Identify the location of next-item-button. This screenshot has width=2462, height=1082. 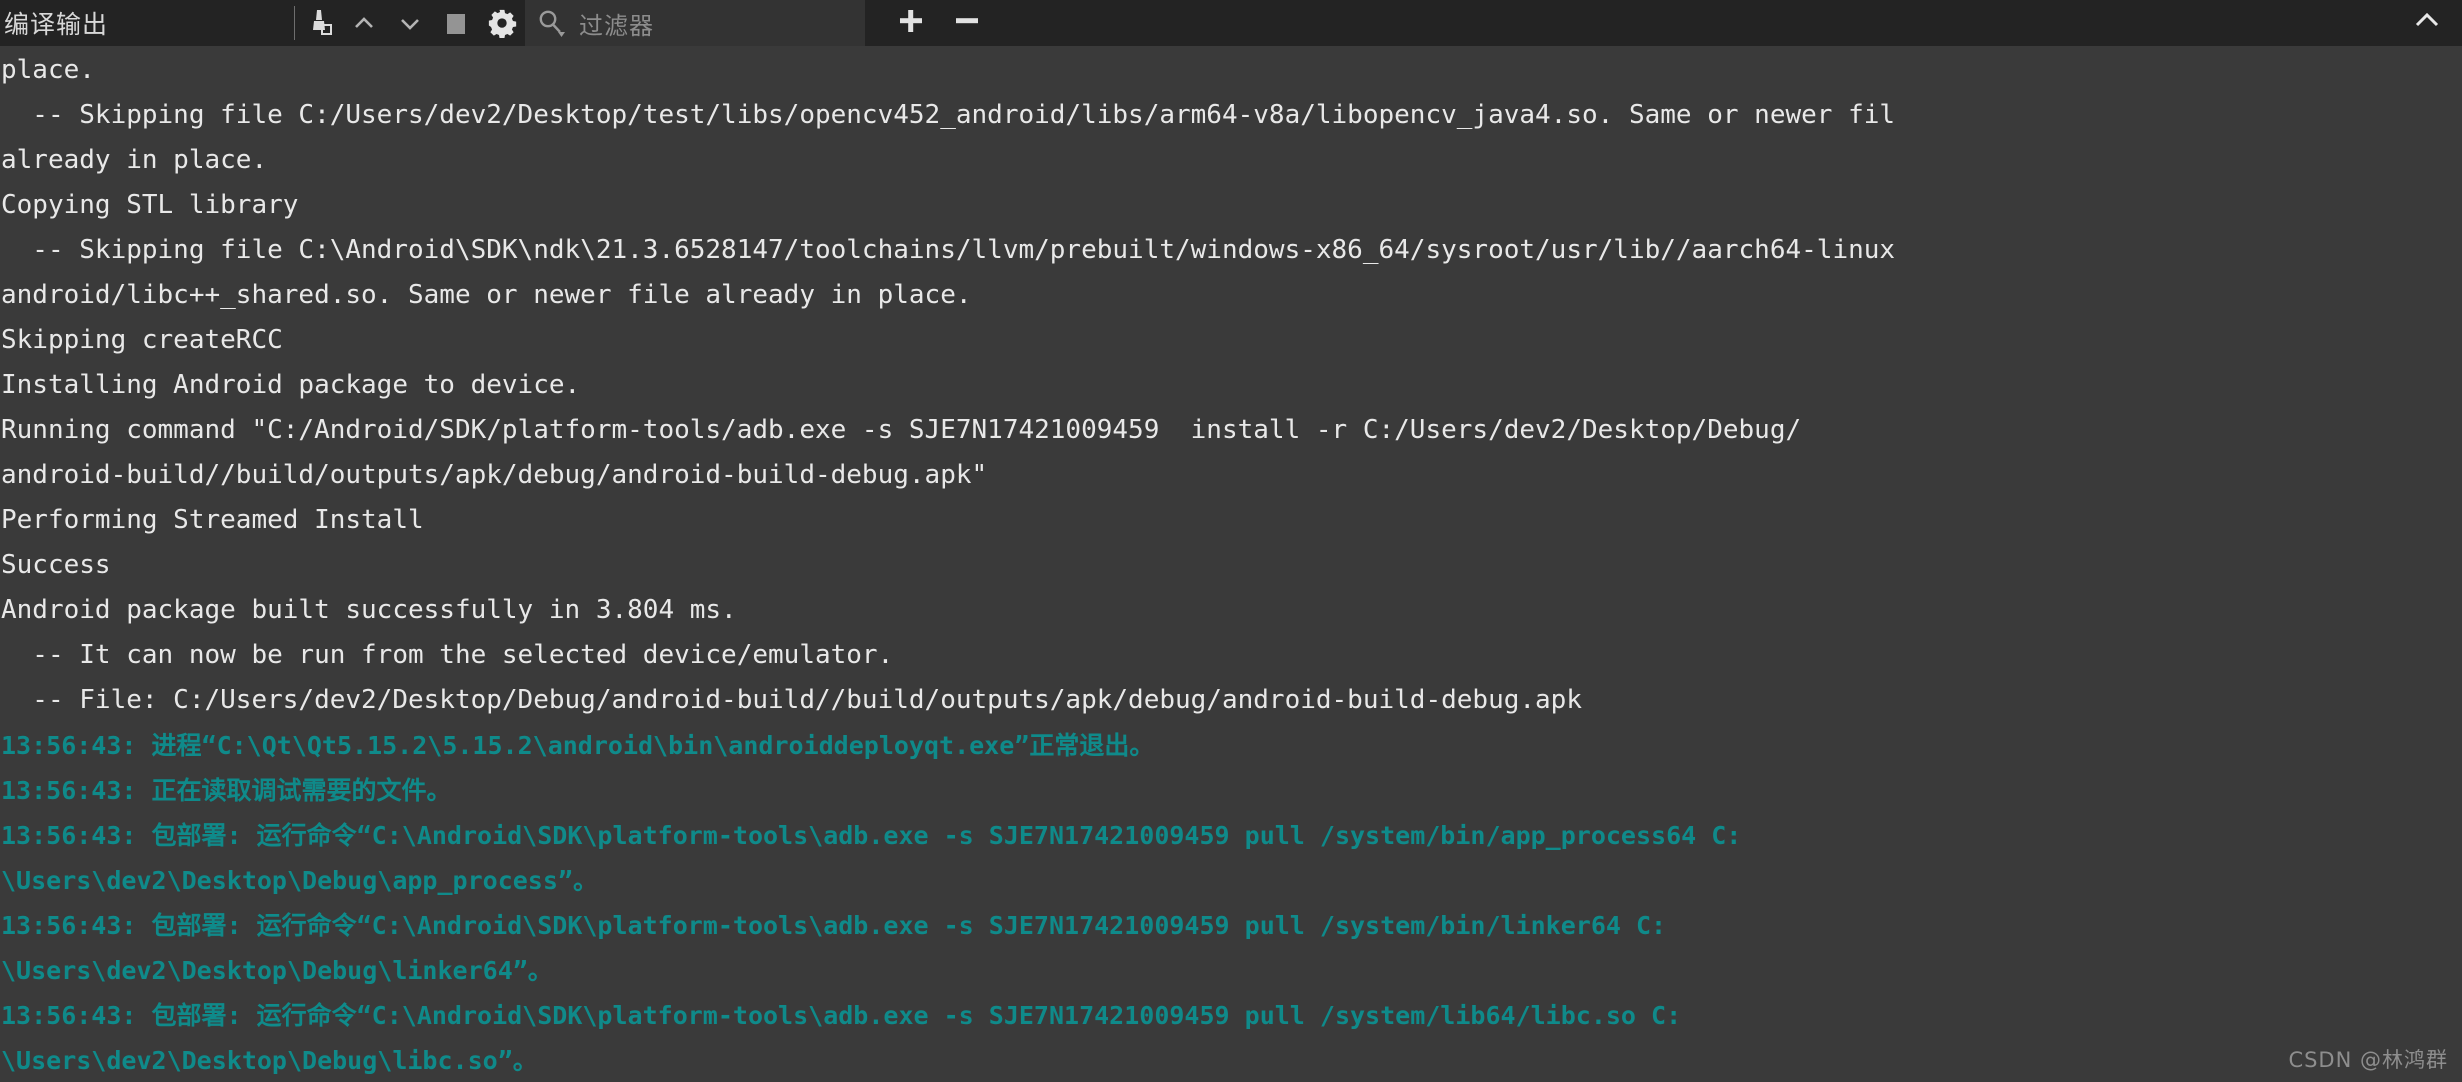
(410, 23).